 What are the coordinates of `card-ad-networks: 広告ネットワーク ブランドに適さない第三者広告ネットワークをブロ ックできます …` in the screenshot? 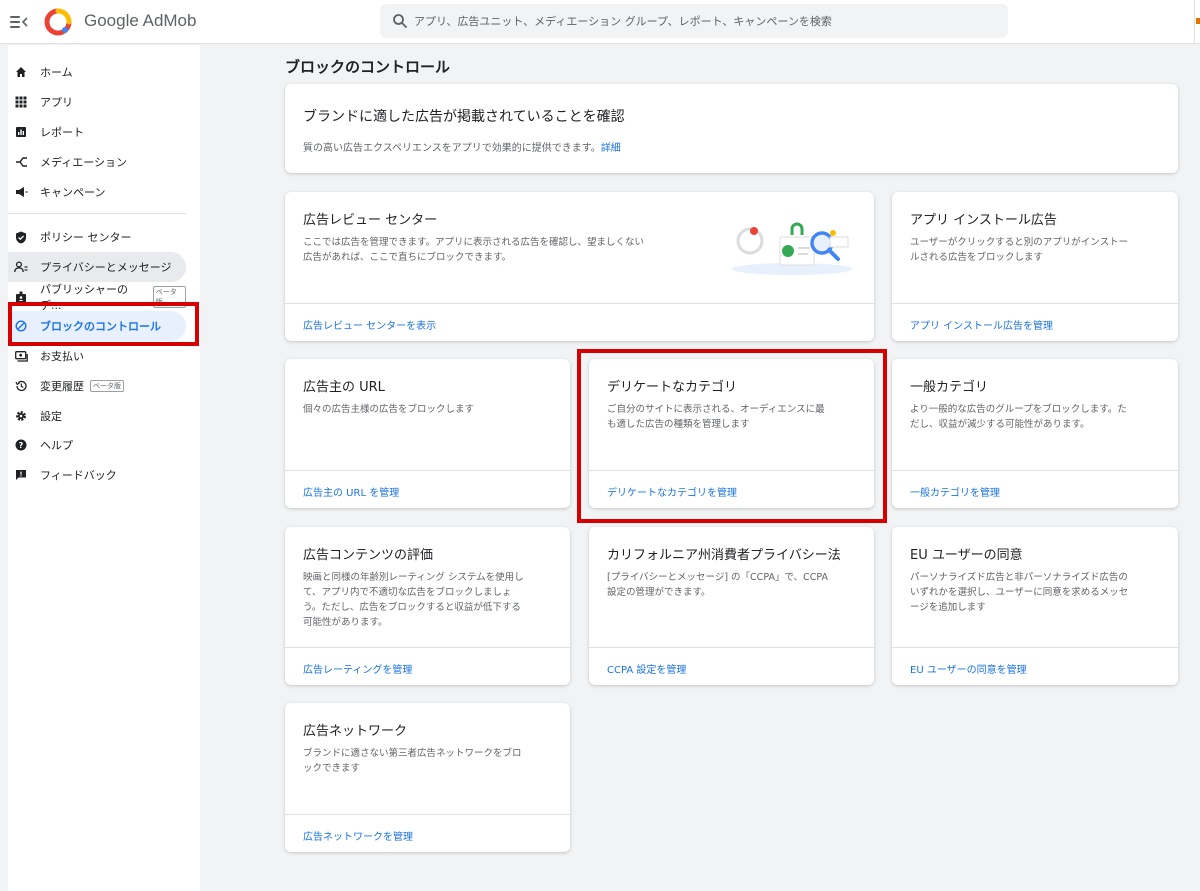 It's located at (427, 777).